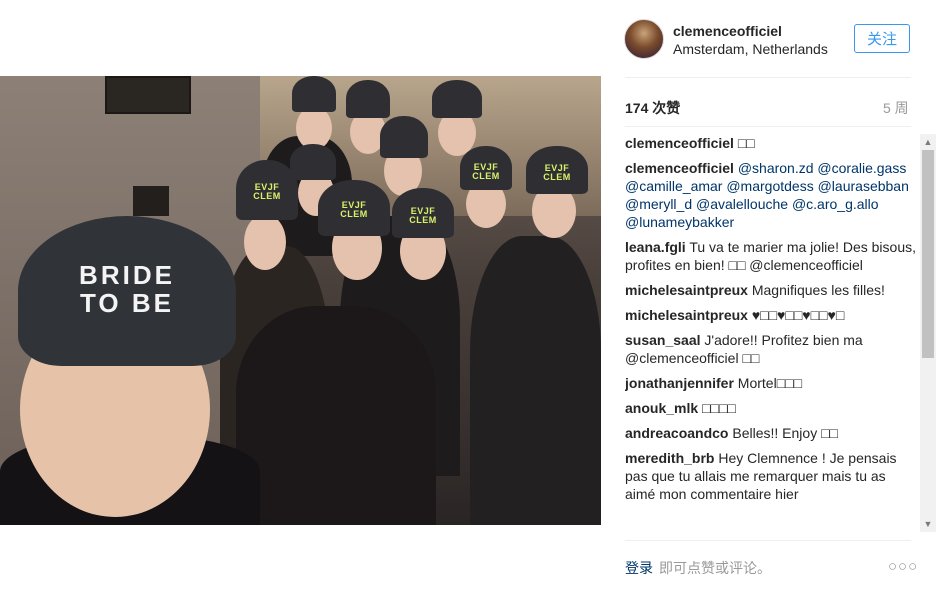 This screenshot has height=600, width=937. I want to click on post-location: Amsterdam, Netherlands, so click(750, 49).